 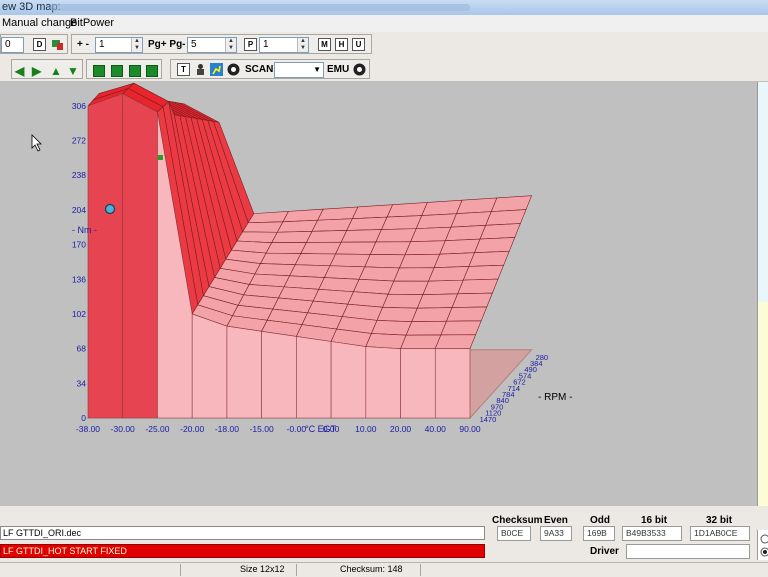 What do you see at coordinates (73, 71) in the screenshot?
I see `arrow-down-icon: ▼` at bounding box center [73, 71].